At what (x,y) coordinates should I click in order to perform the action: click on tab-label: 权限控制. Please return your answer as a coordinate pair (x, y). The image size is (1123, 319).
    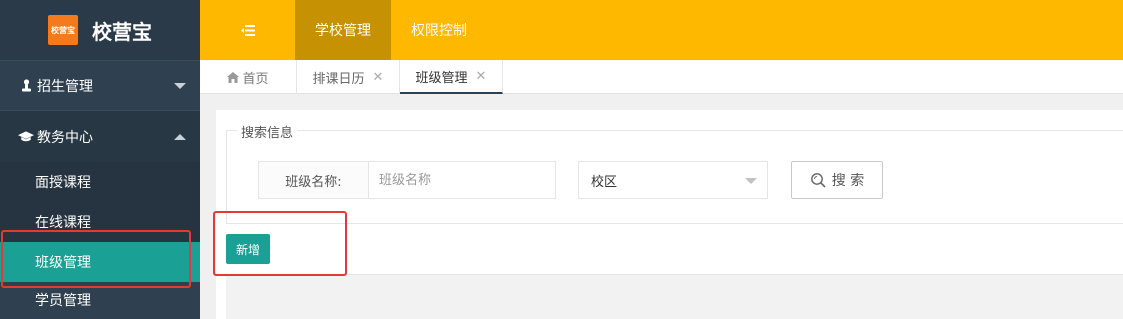
    Looking at the image, I should click on (439, 31).